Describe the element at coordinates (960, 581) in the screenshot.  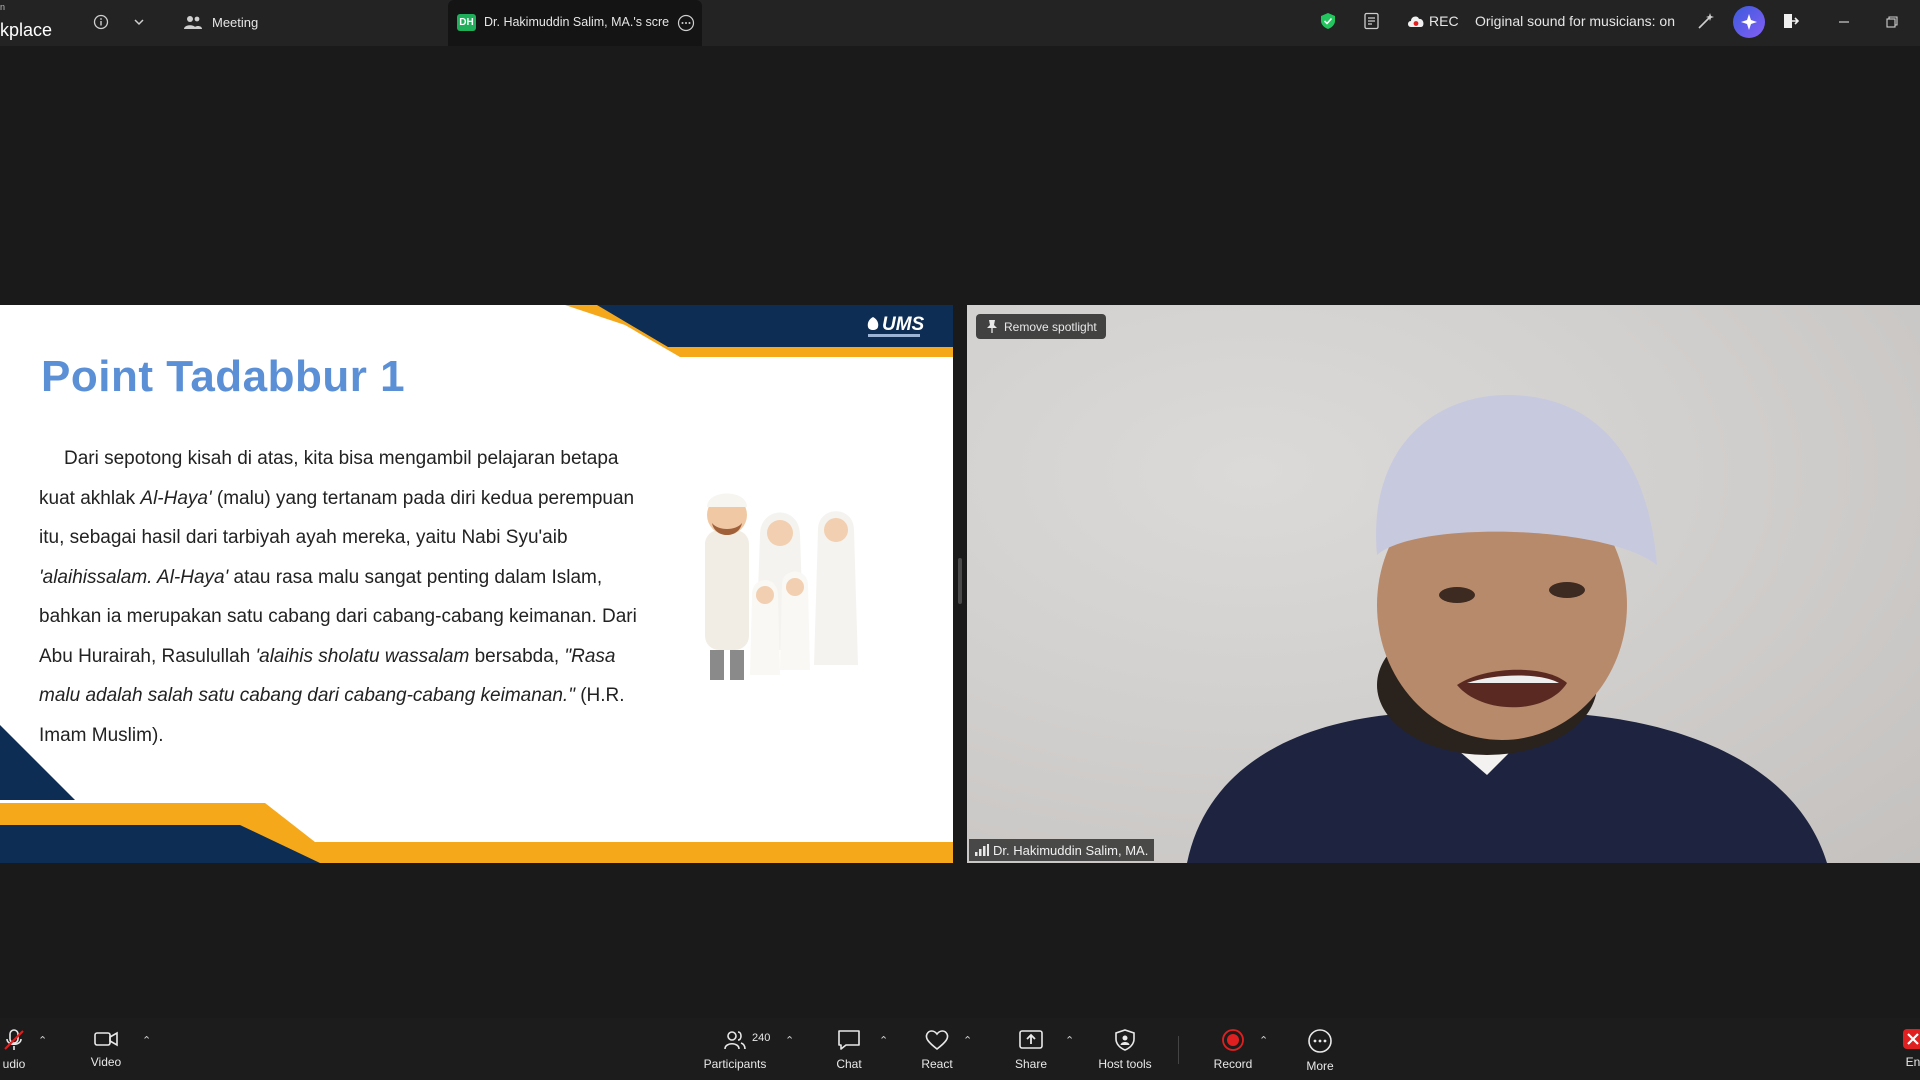
I see `split-resize-handle` at that location.